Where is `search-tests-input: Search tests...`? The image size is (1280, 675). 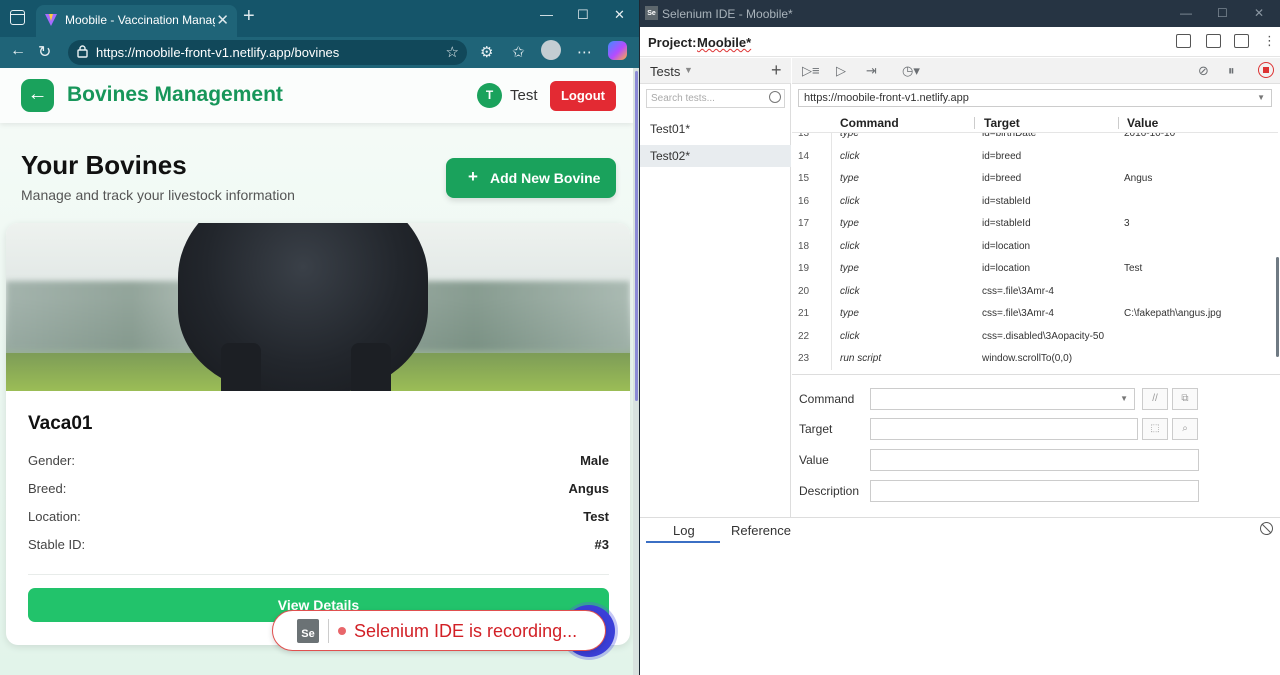 search-tests-input: Search tests... is located at coordinates (715, 98).